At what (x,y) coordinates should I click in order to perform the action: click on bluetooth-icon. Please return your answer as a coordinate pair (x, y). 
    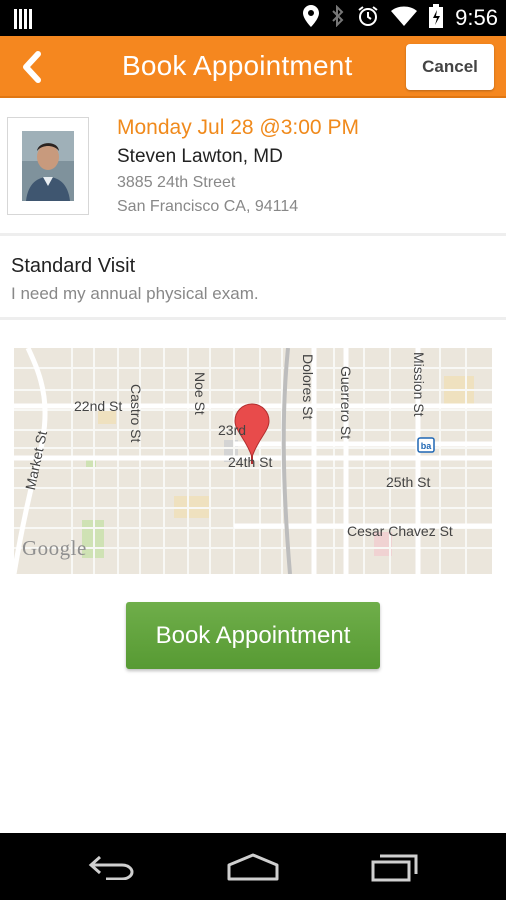
    Looking at the image, I should click on (338, 18).